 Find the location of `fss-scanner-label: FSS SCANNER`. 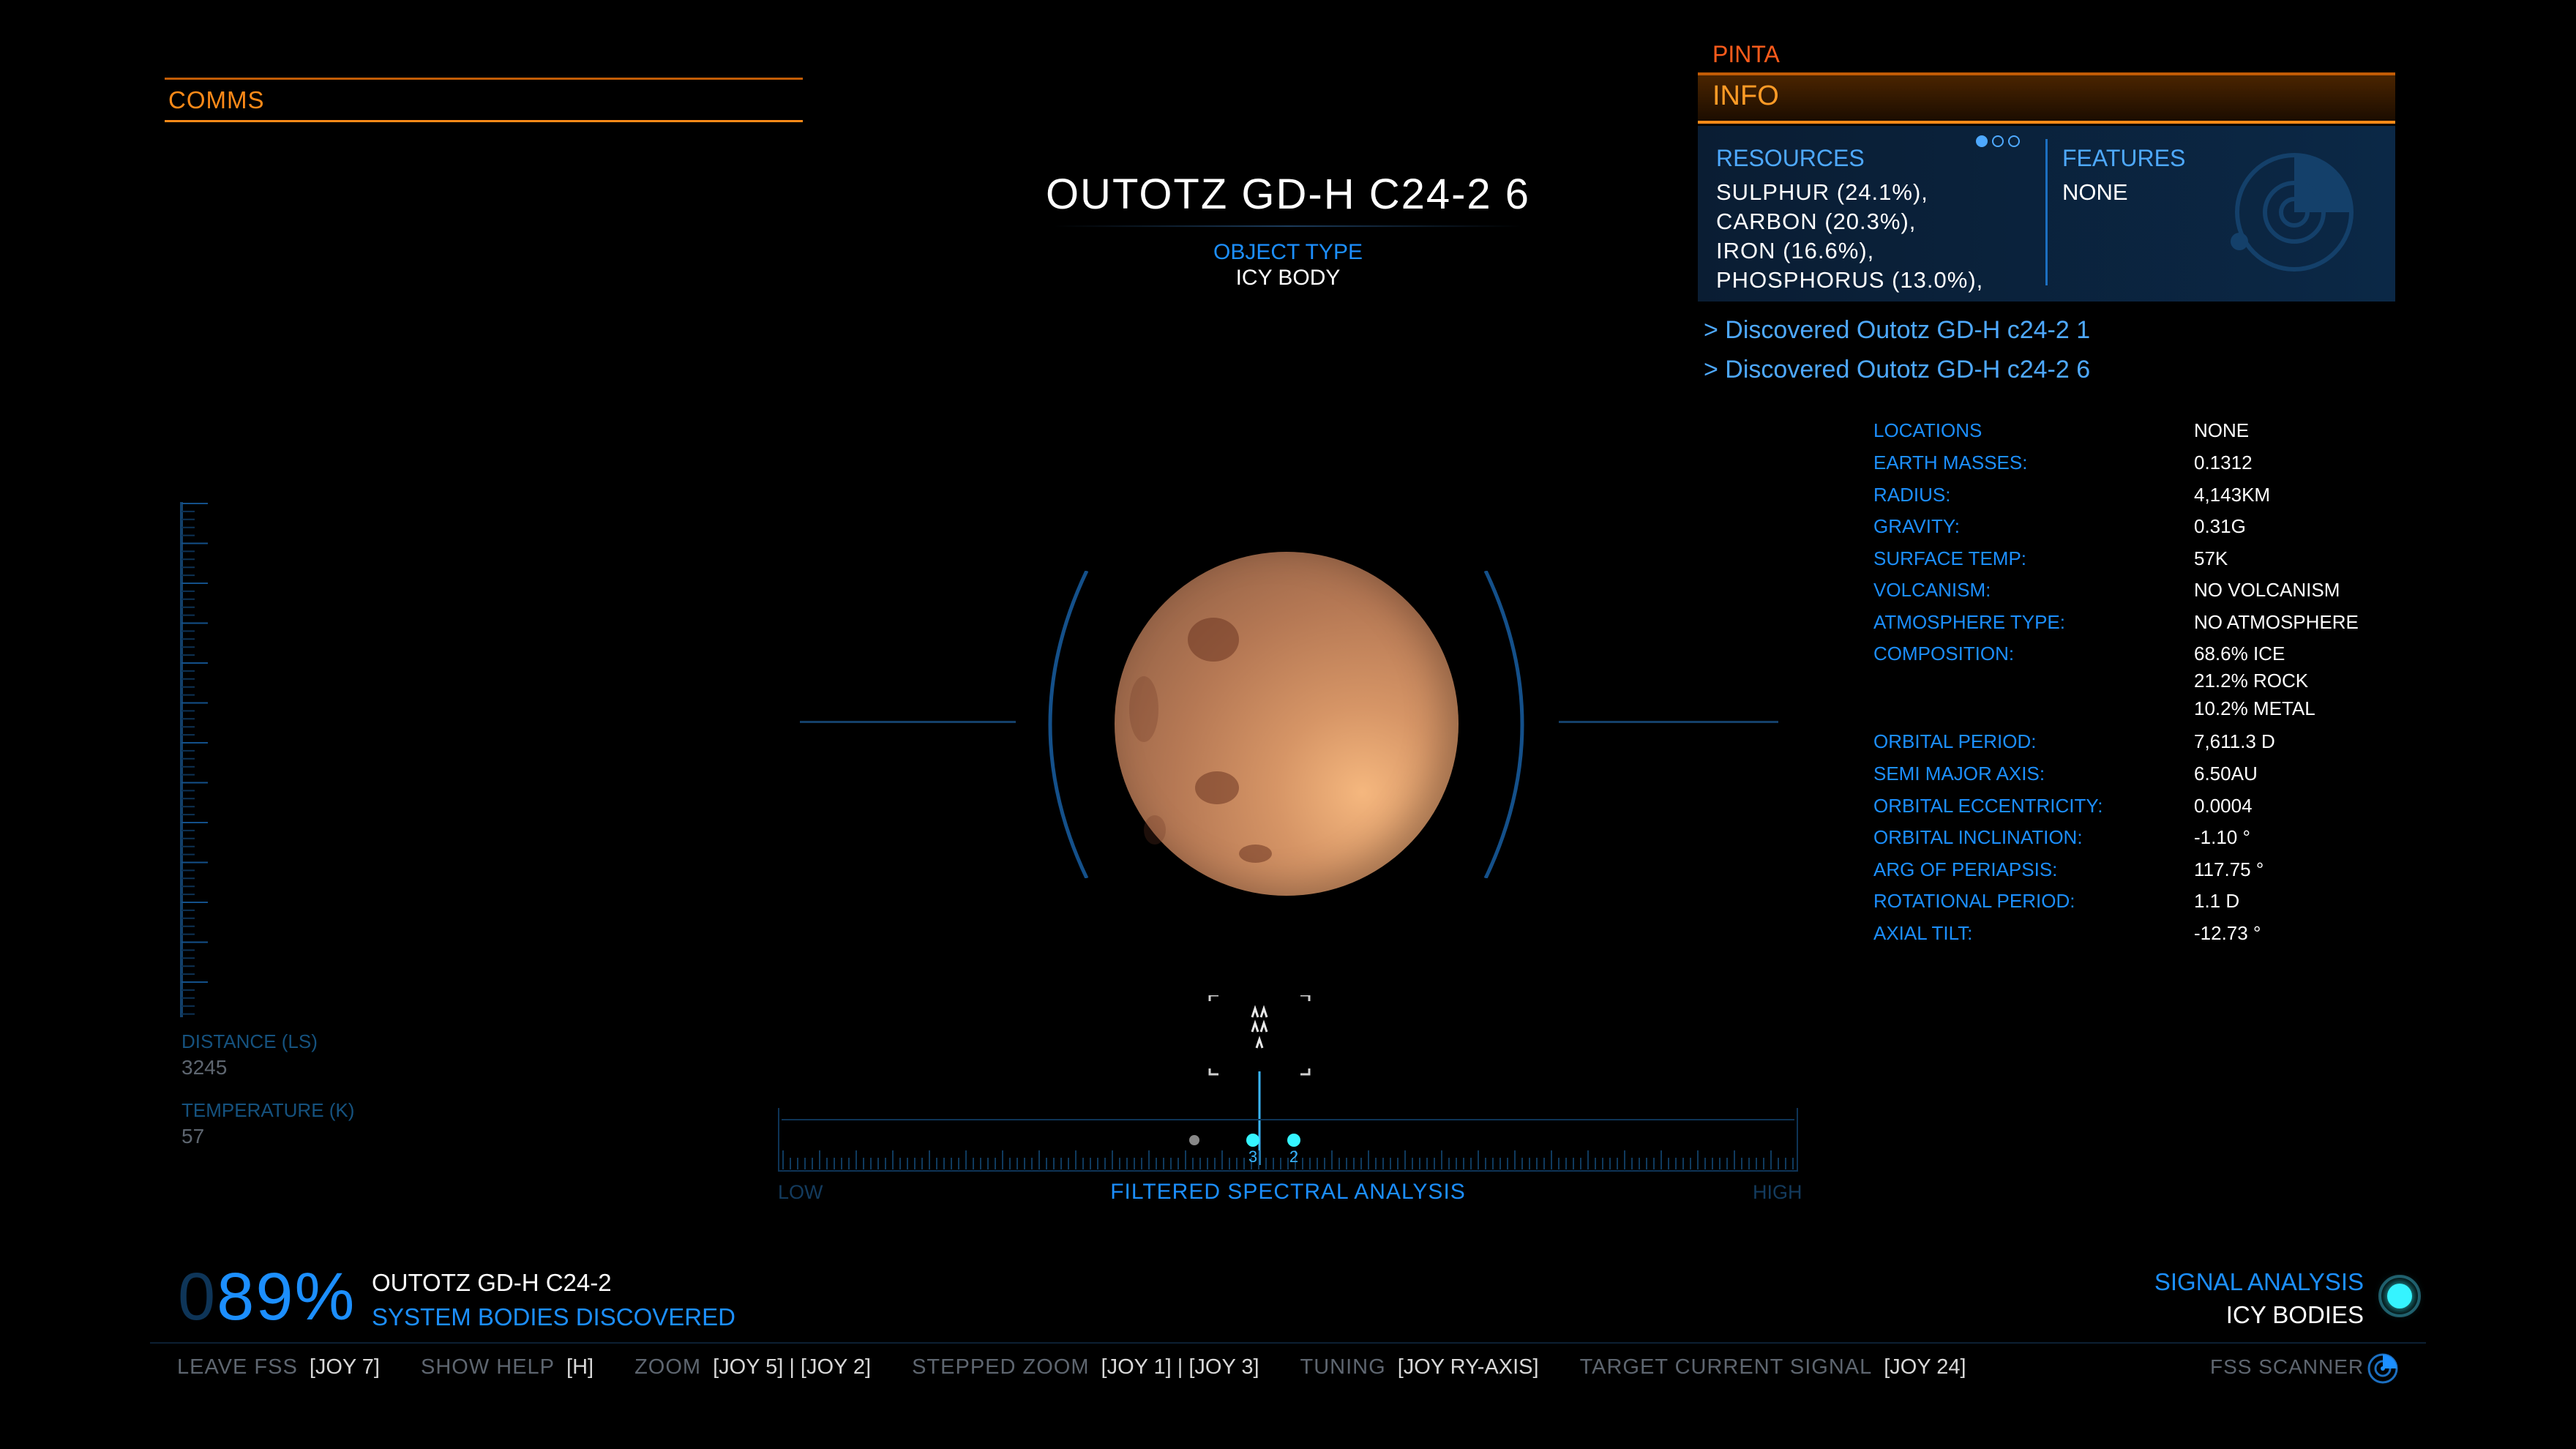

fss-scanner-label: FSS SCANNER is located at coordinates (2287, 1366).